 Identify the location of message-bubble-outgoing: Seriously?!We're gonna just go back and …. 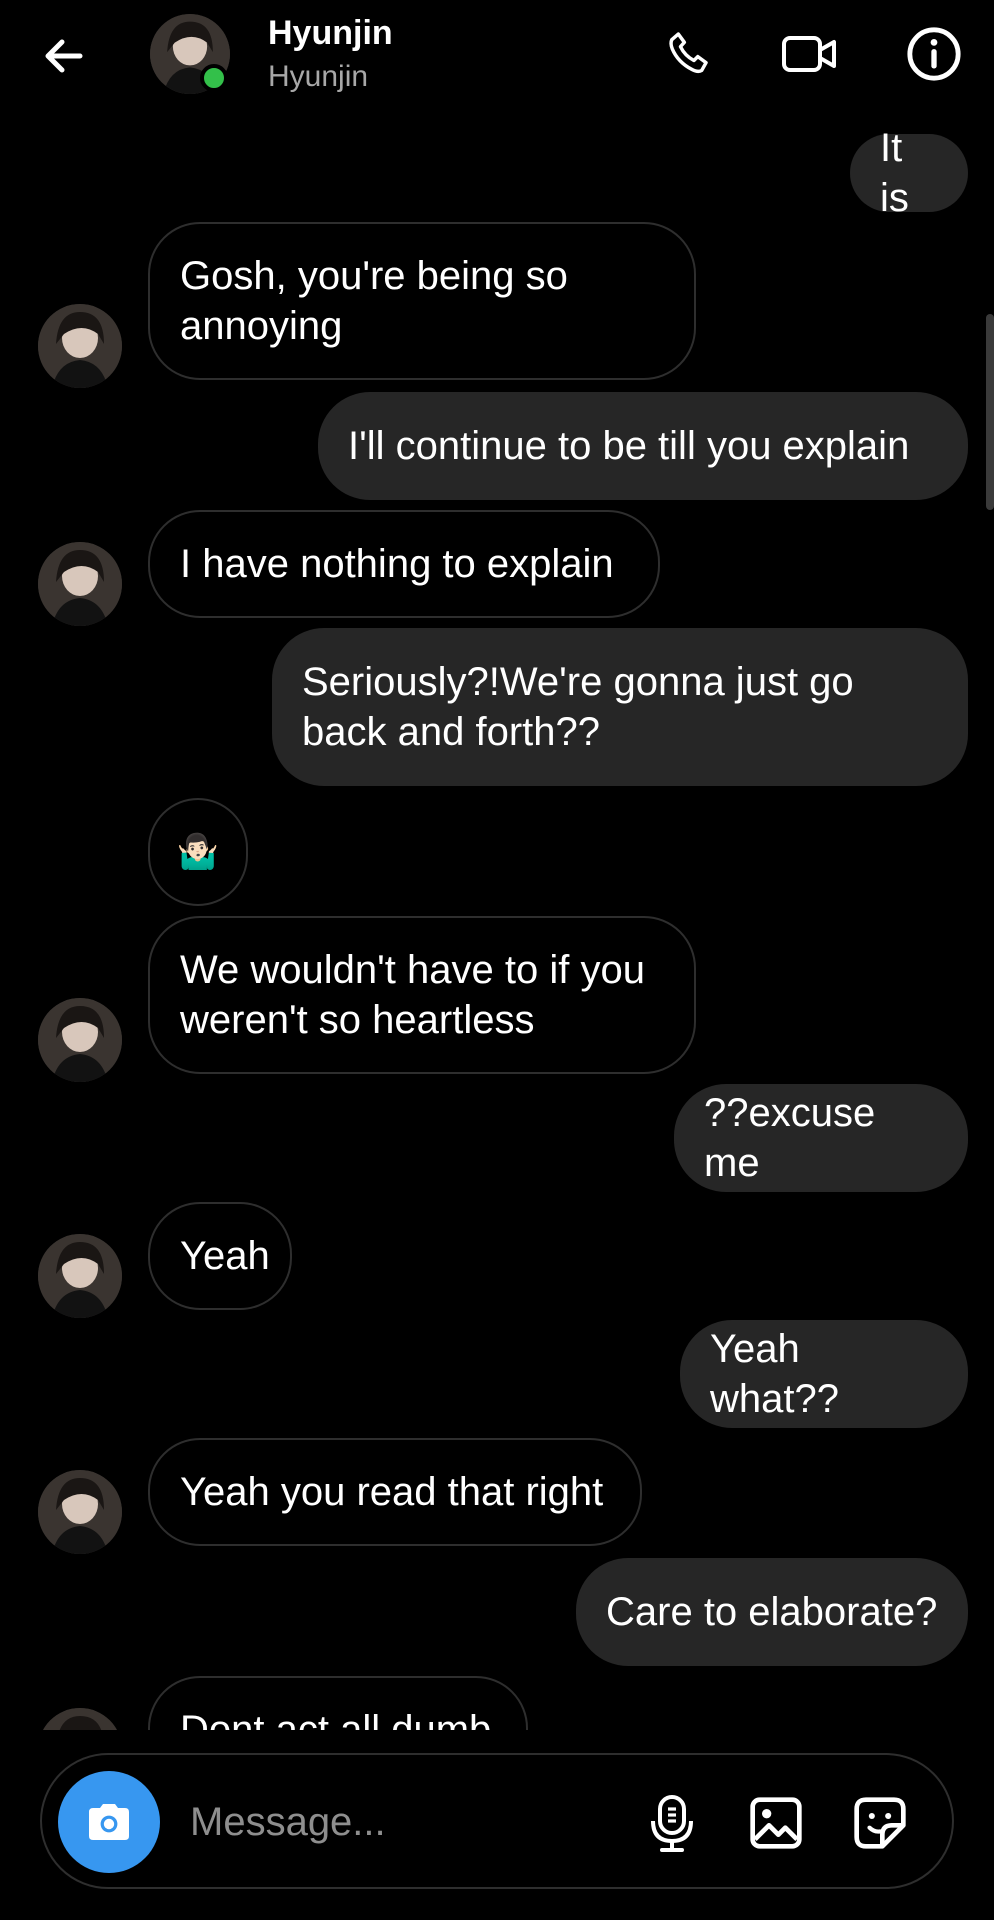
(620, 707).